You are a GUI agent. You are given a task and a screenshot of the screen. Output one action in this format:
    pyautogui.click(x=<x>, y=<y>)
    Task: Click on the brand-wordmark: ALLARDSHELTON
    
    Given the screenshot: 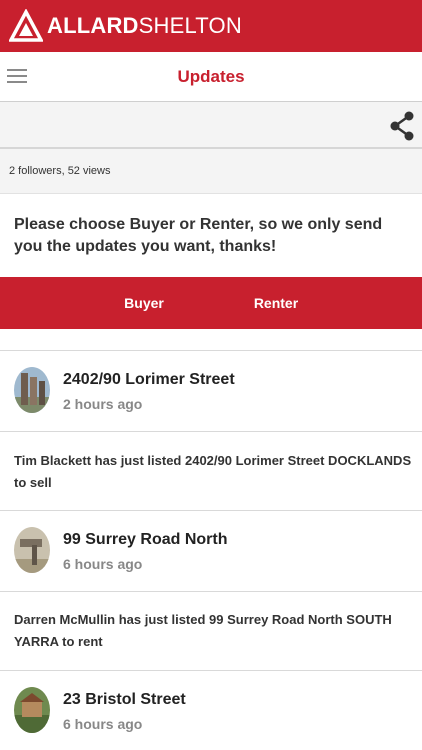 What is the action you would take?
    pyautogui.click(x=144, y=26)
    